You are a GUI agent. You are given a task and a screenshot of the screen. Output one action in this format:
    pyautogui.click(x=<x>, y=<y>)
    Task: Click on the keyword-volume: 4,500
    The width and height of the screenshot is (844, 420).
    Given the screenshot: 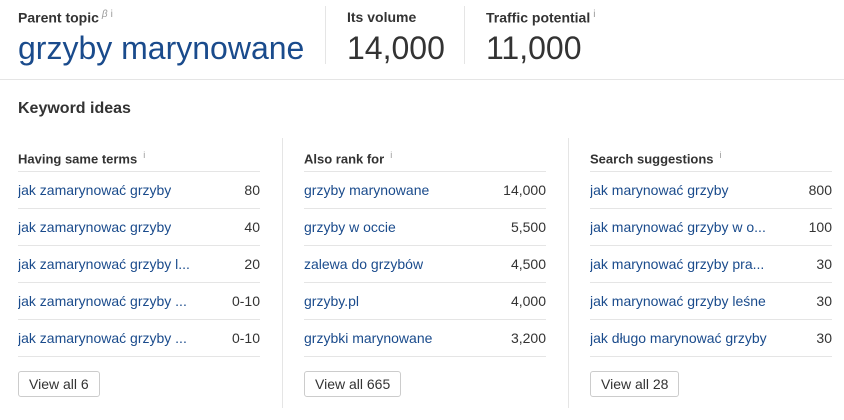 What is the action you would take?
    pyautogui.click(x=528, y=264)
    